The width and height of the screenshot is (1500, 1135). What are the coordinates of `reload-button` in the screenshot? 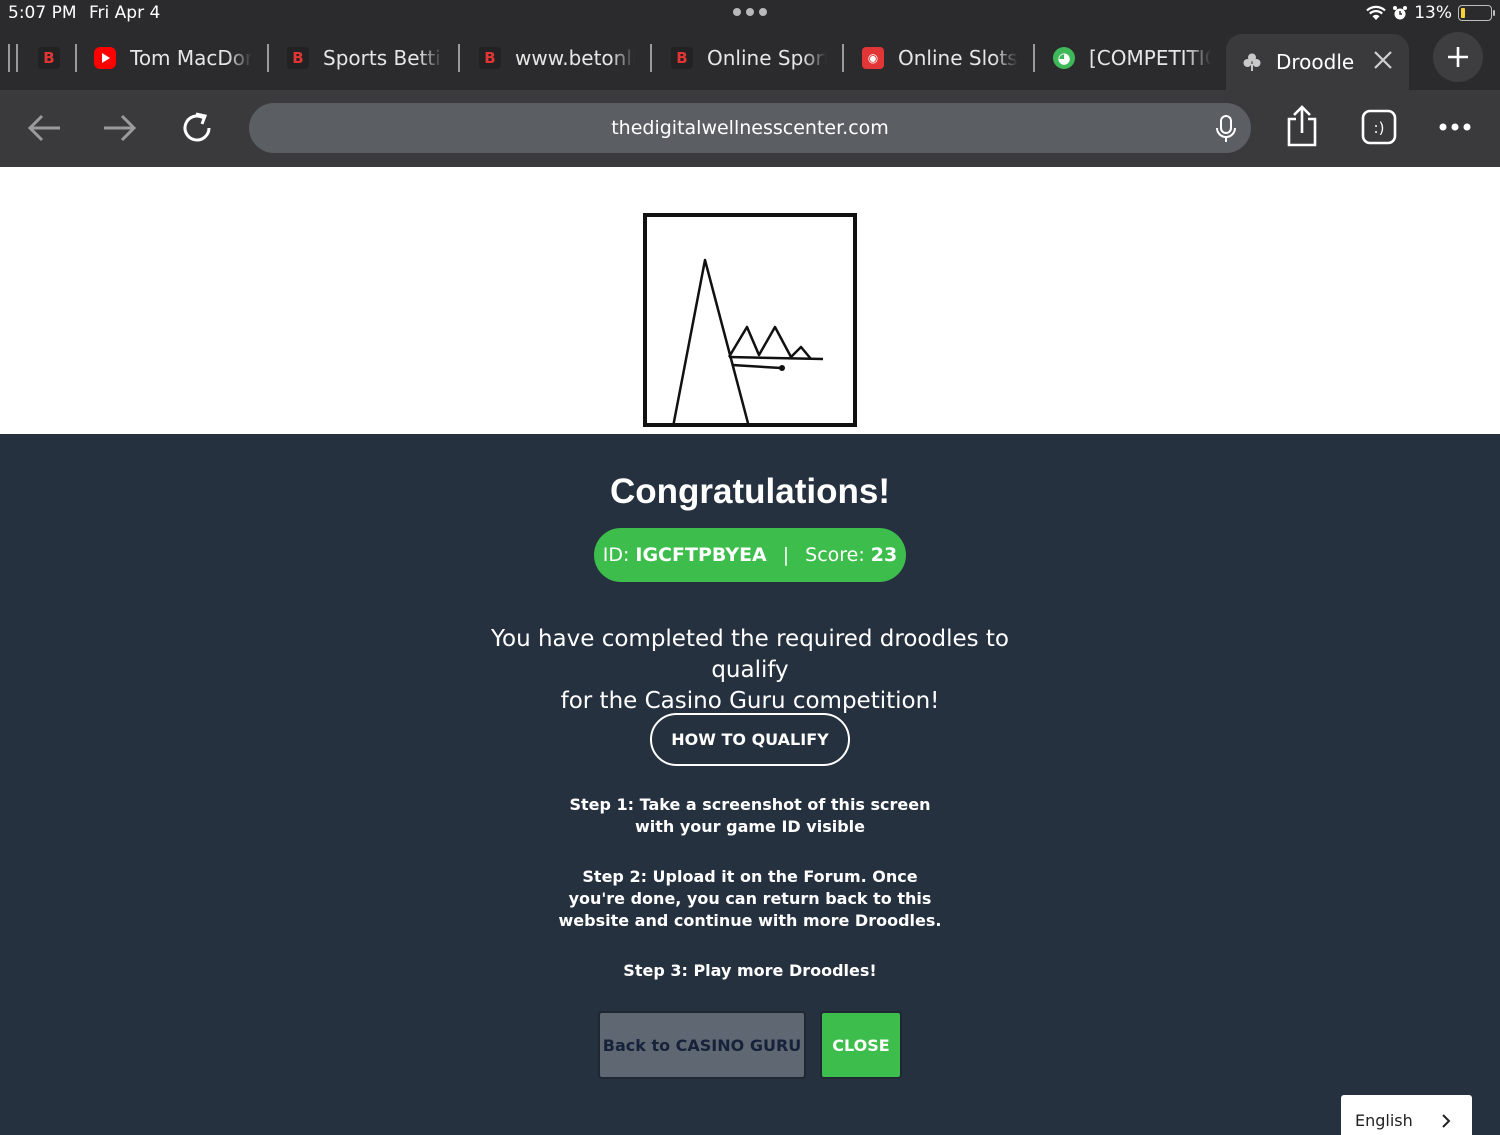 It's located at (197, 128).